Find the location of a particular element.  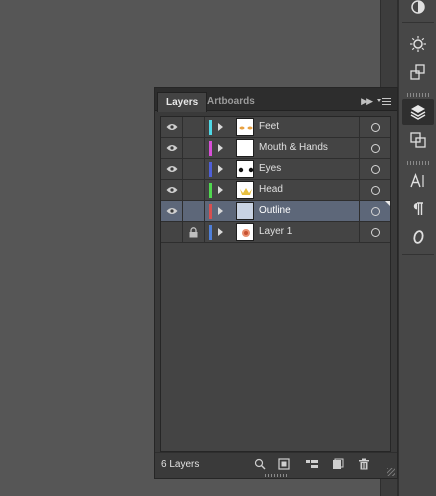

opentype-icon is located at coordinates (418, 237).